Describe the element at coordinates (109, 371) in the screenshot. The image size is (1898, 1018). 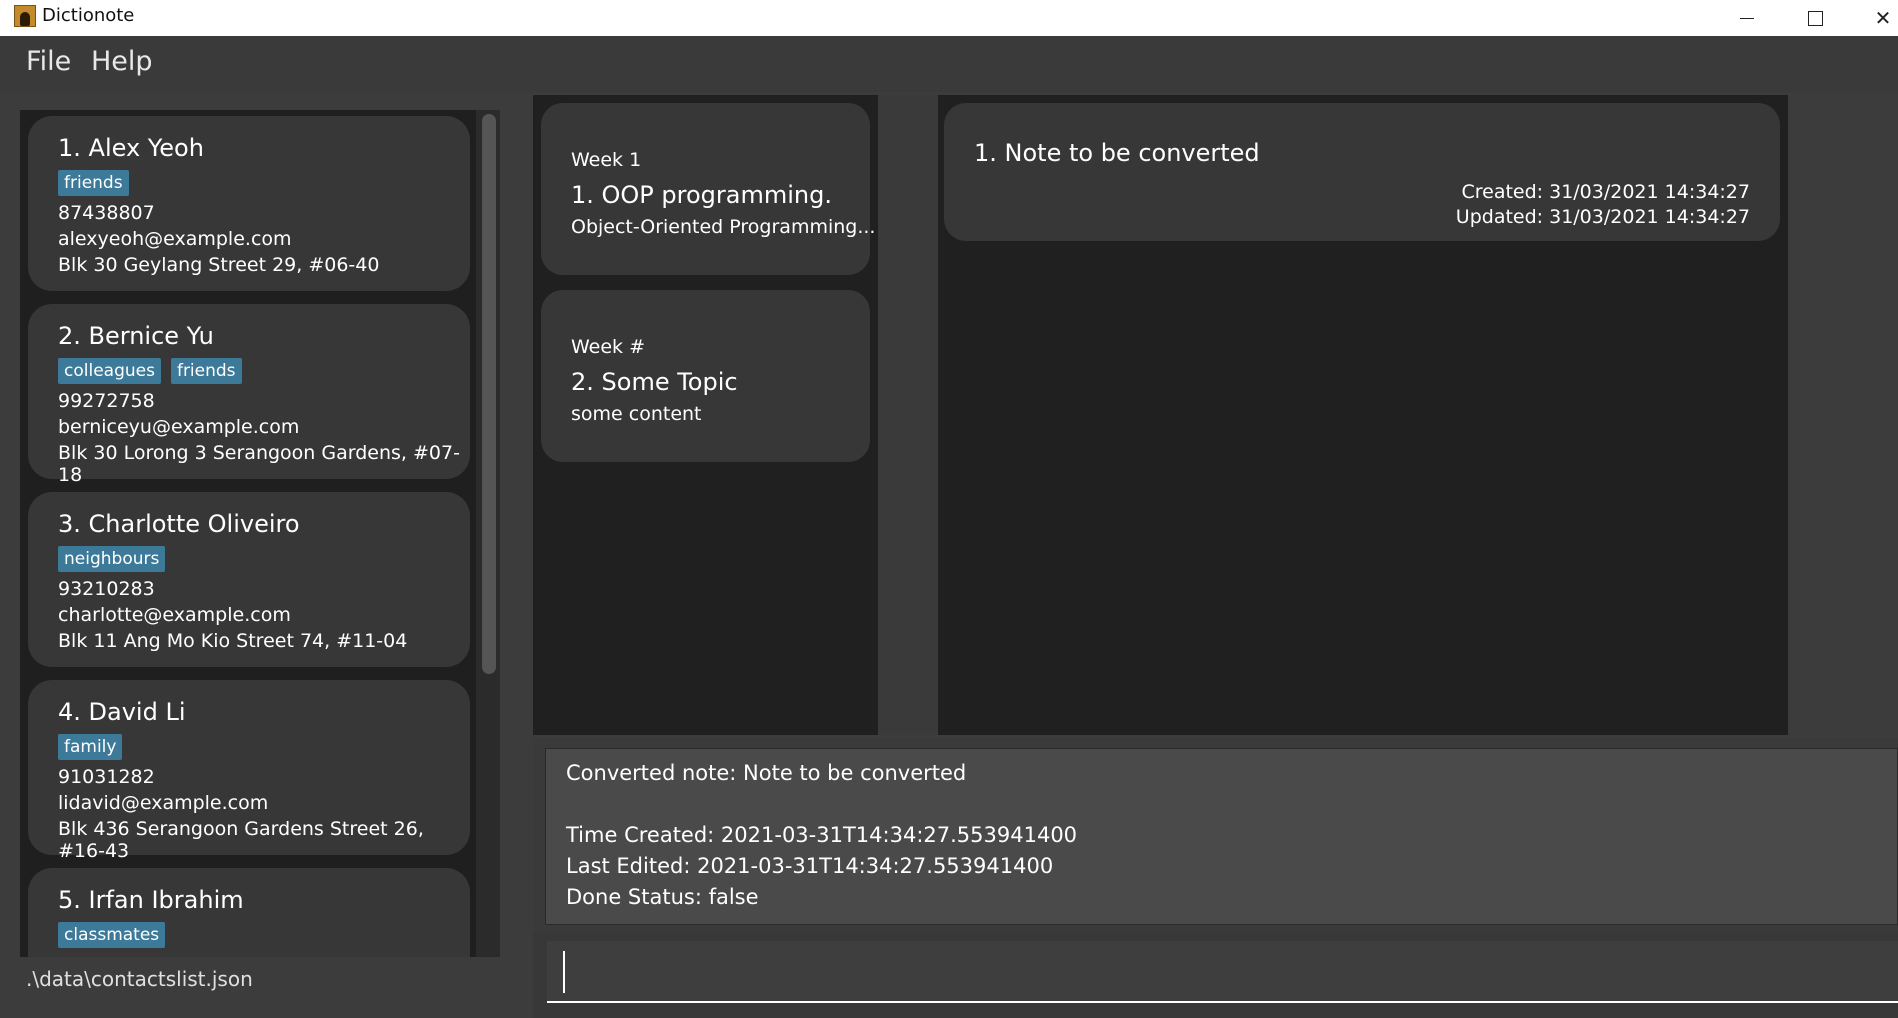
I see `tag-badge: colleagues` at that location.